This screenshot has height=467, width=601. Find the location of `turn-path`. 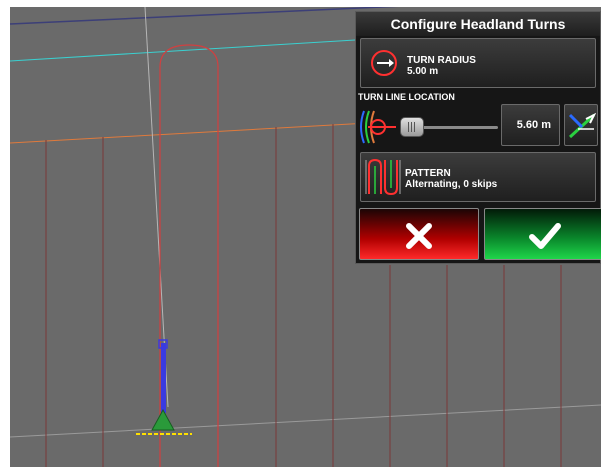

turn-path is located at coordinates (189, 255).